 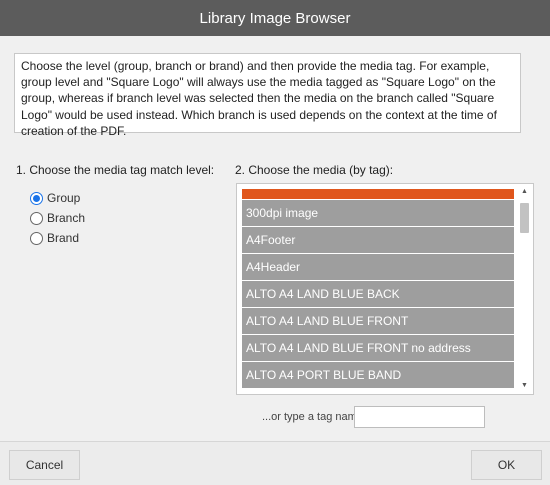 I want to click on listbox-scrollbar: ▲ ▼, so click(x=524, y=289).